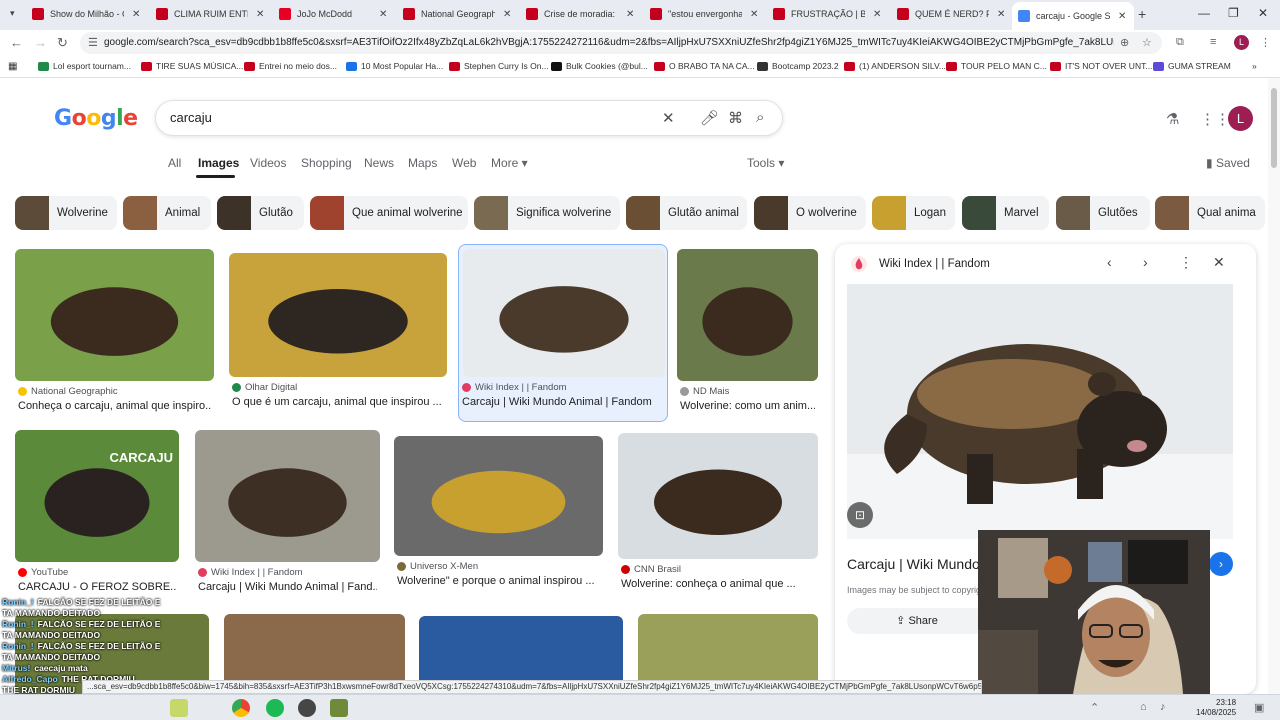 The image size is (1280, 720). I want to click on browser-tab: "estou envergonhad ✕, so click(704, 14).